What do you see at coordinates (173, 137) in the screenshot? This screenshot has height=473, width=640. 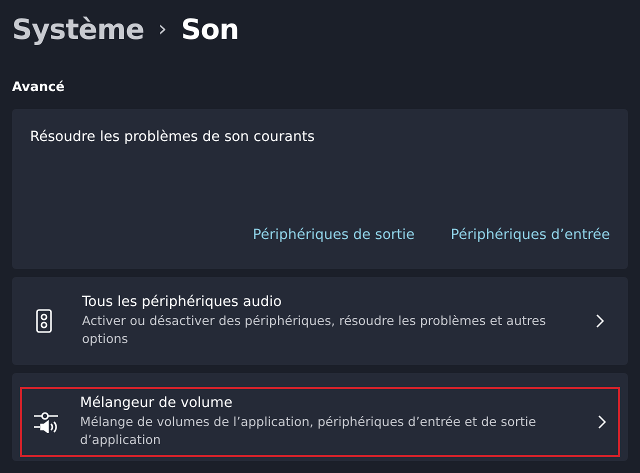 I see `card-title: Résoudre les problèmes de son courants` at bounding box center [173, 137].